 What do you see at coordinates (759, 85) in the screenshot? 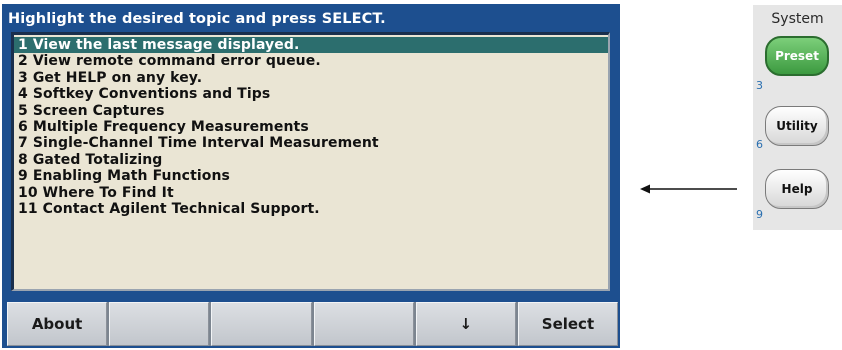
I see `preset-key-number: 3` at bounding box center [759, 85].